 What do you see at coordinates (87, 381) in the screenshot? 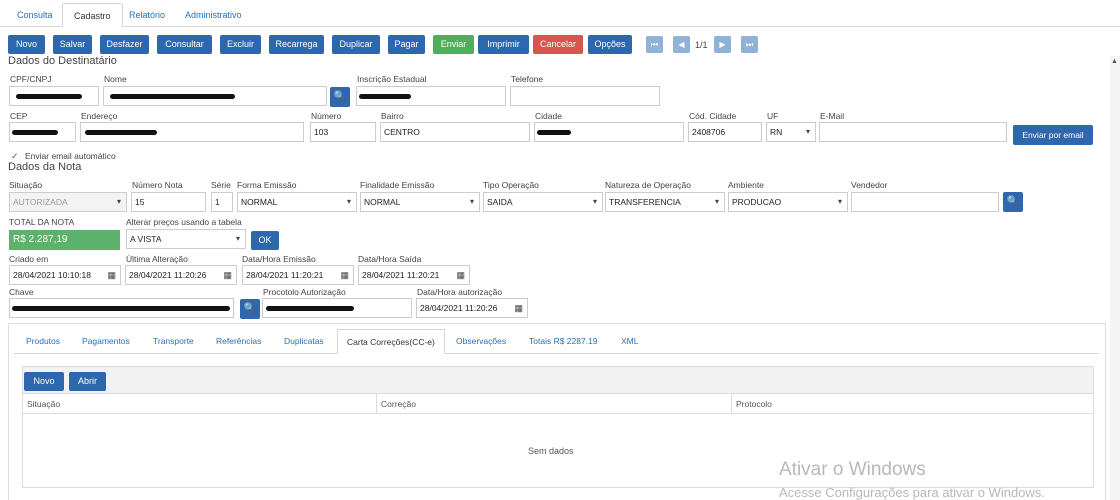
I see `grid-open-button: Abrir` at bounding box center [87, 381].